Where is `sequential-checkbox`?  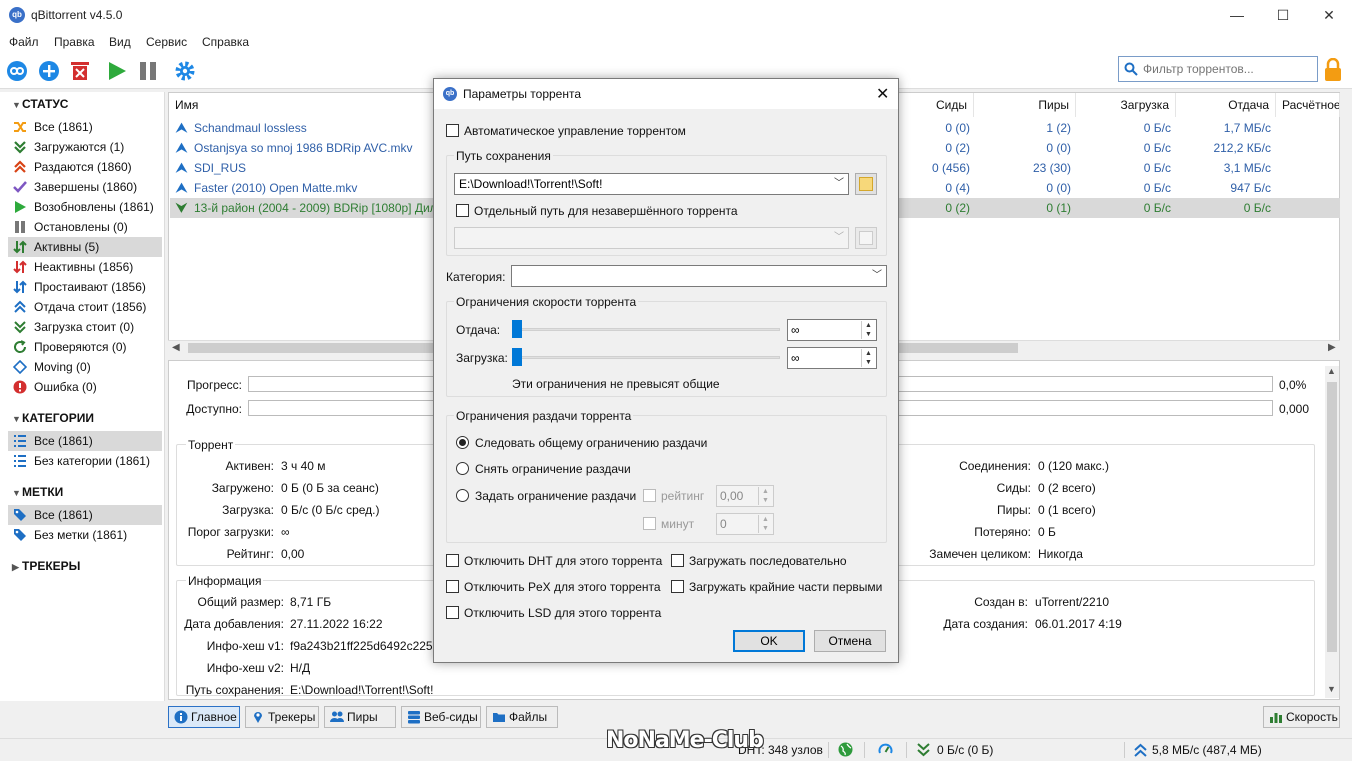
sequential-checkbox is located at coordinates (677, 560).